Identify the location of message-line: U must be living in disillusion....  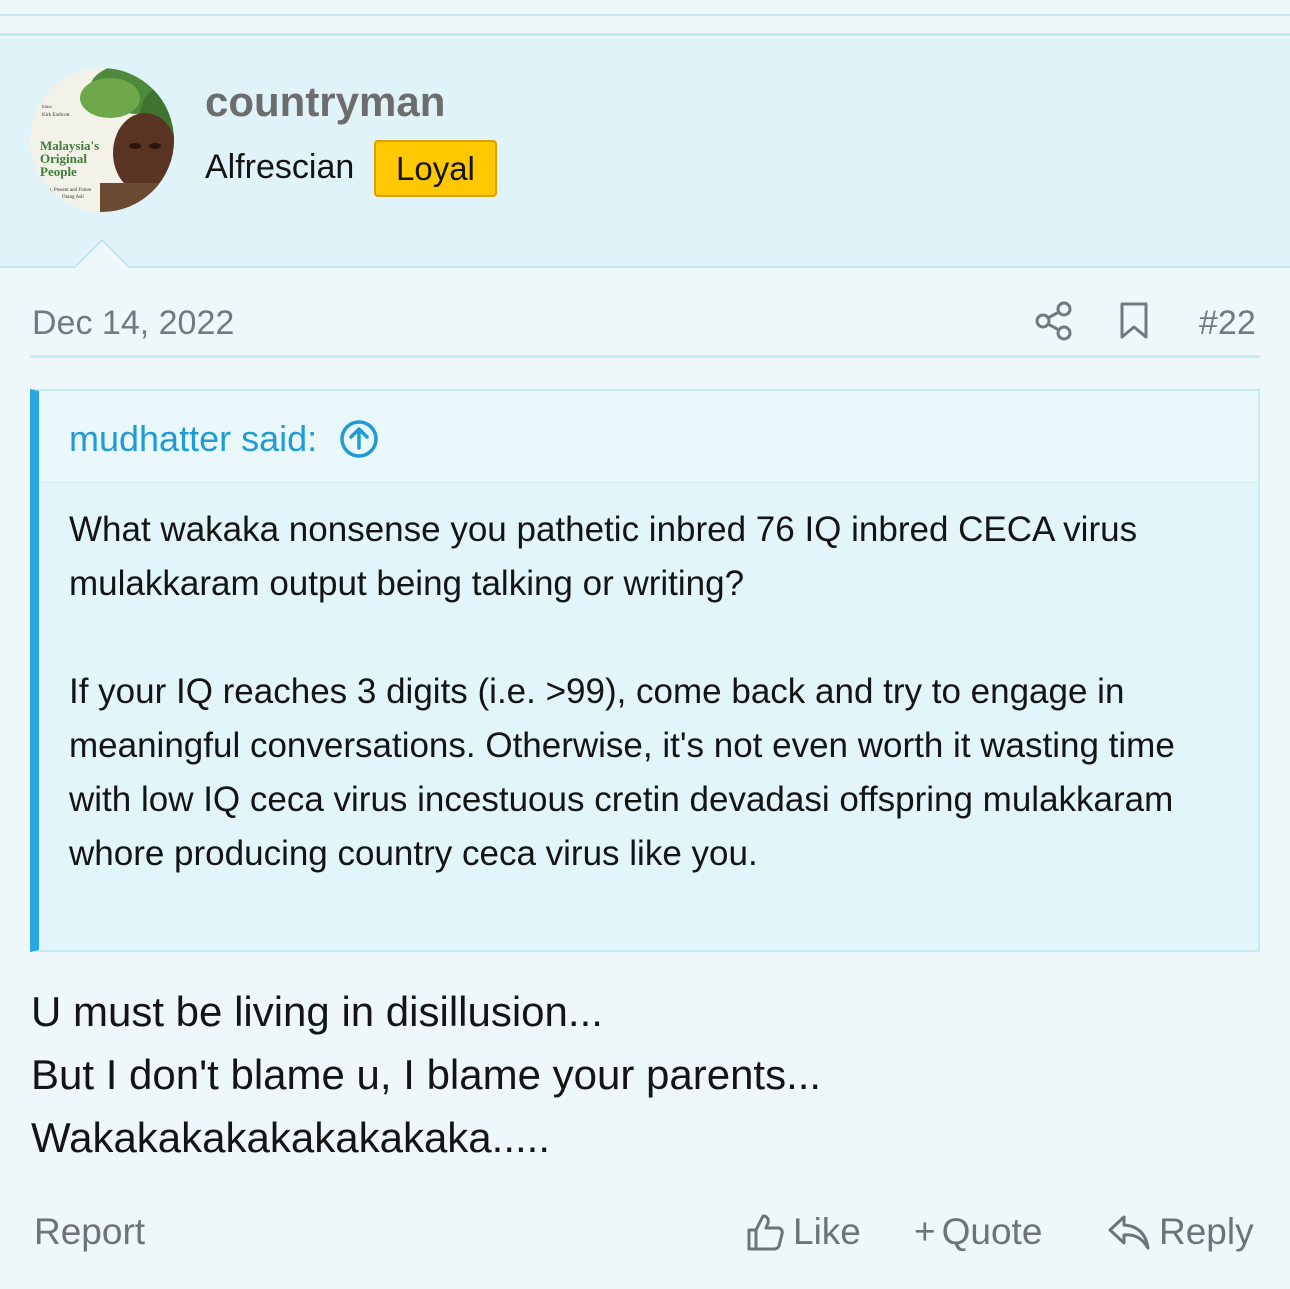
(317, 1011).